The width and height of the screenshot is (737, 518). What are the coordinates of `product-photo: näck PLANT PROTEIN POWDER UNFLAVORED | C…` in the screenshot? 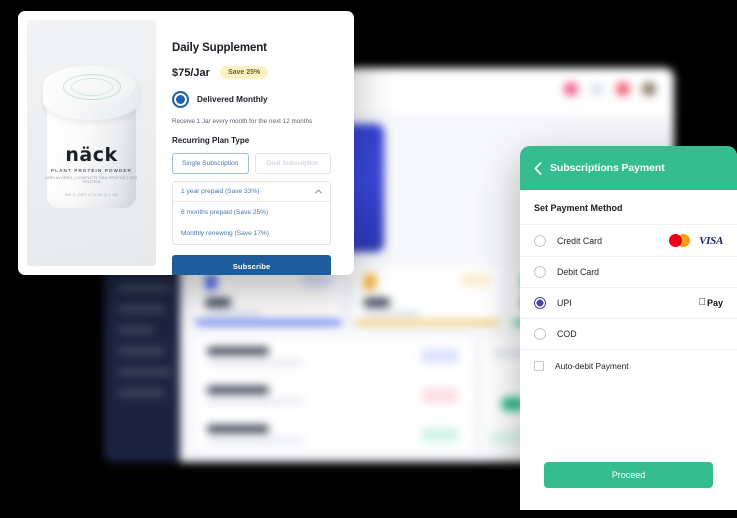 It's located at (91, 143).